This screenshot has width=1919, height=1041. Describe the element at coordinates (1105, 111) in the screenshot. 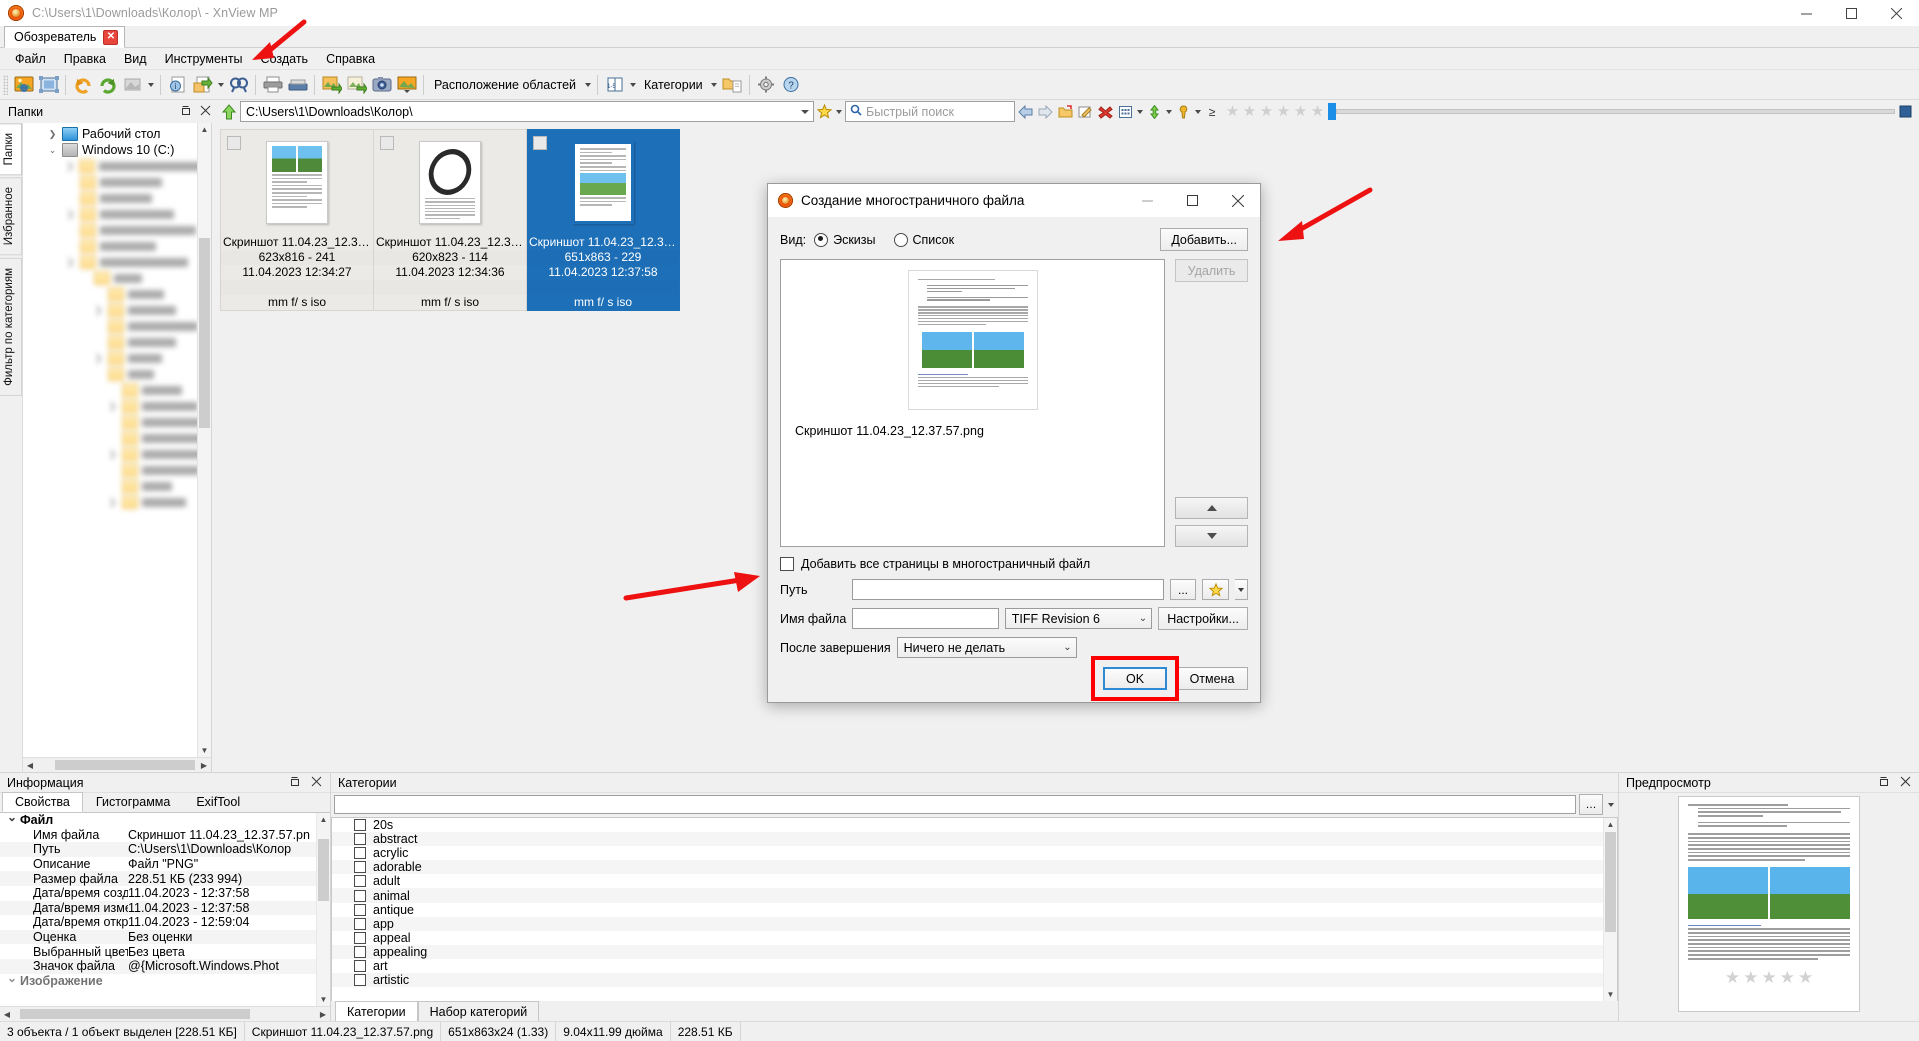

I see `delete-red-x-icon` at that location.